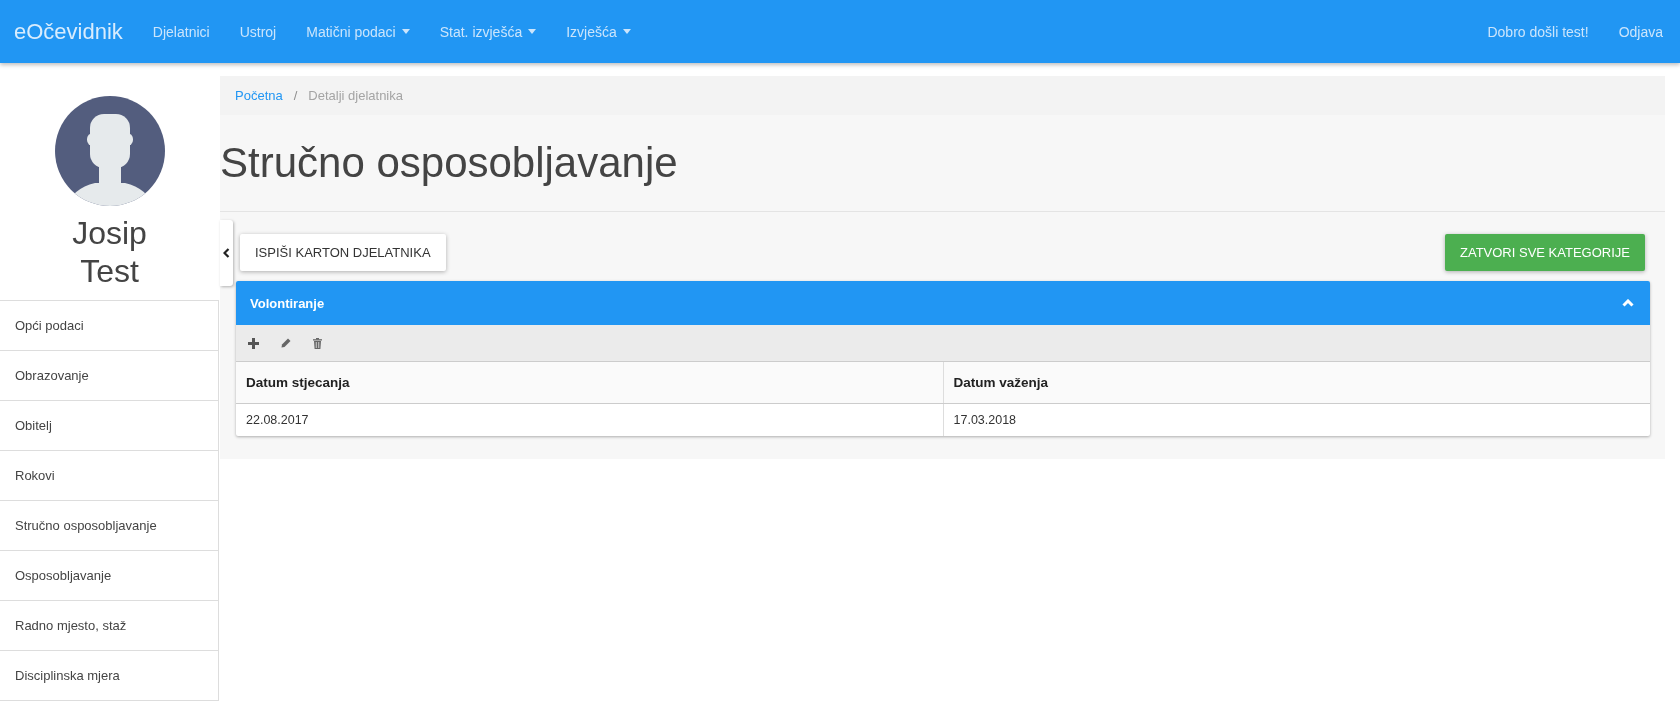 The image size is (1680, 706). Describe the element at coordinates (253, 343) in the screenshot. I see `plus-icon` at that location.